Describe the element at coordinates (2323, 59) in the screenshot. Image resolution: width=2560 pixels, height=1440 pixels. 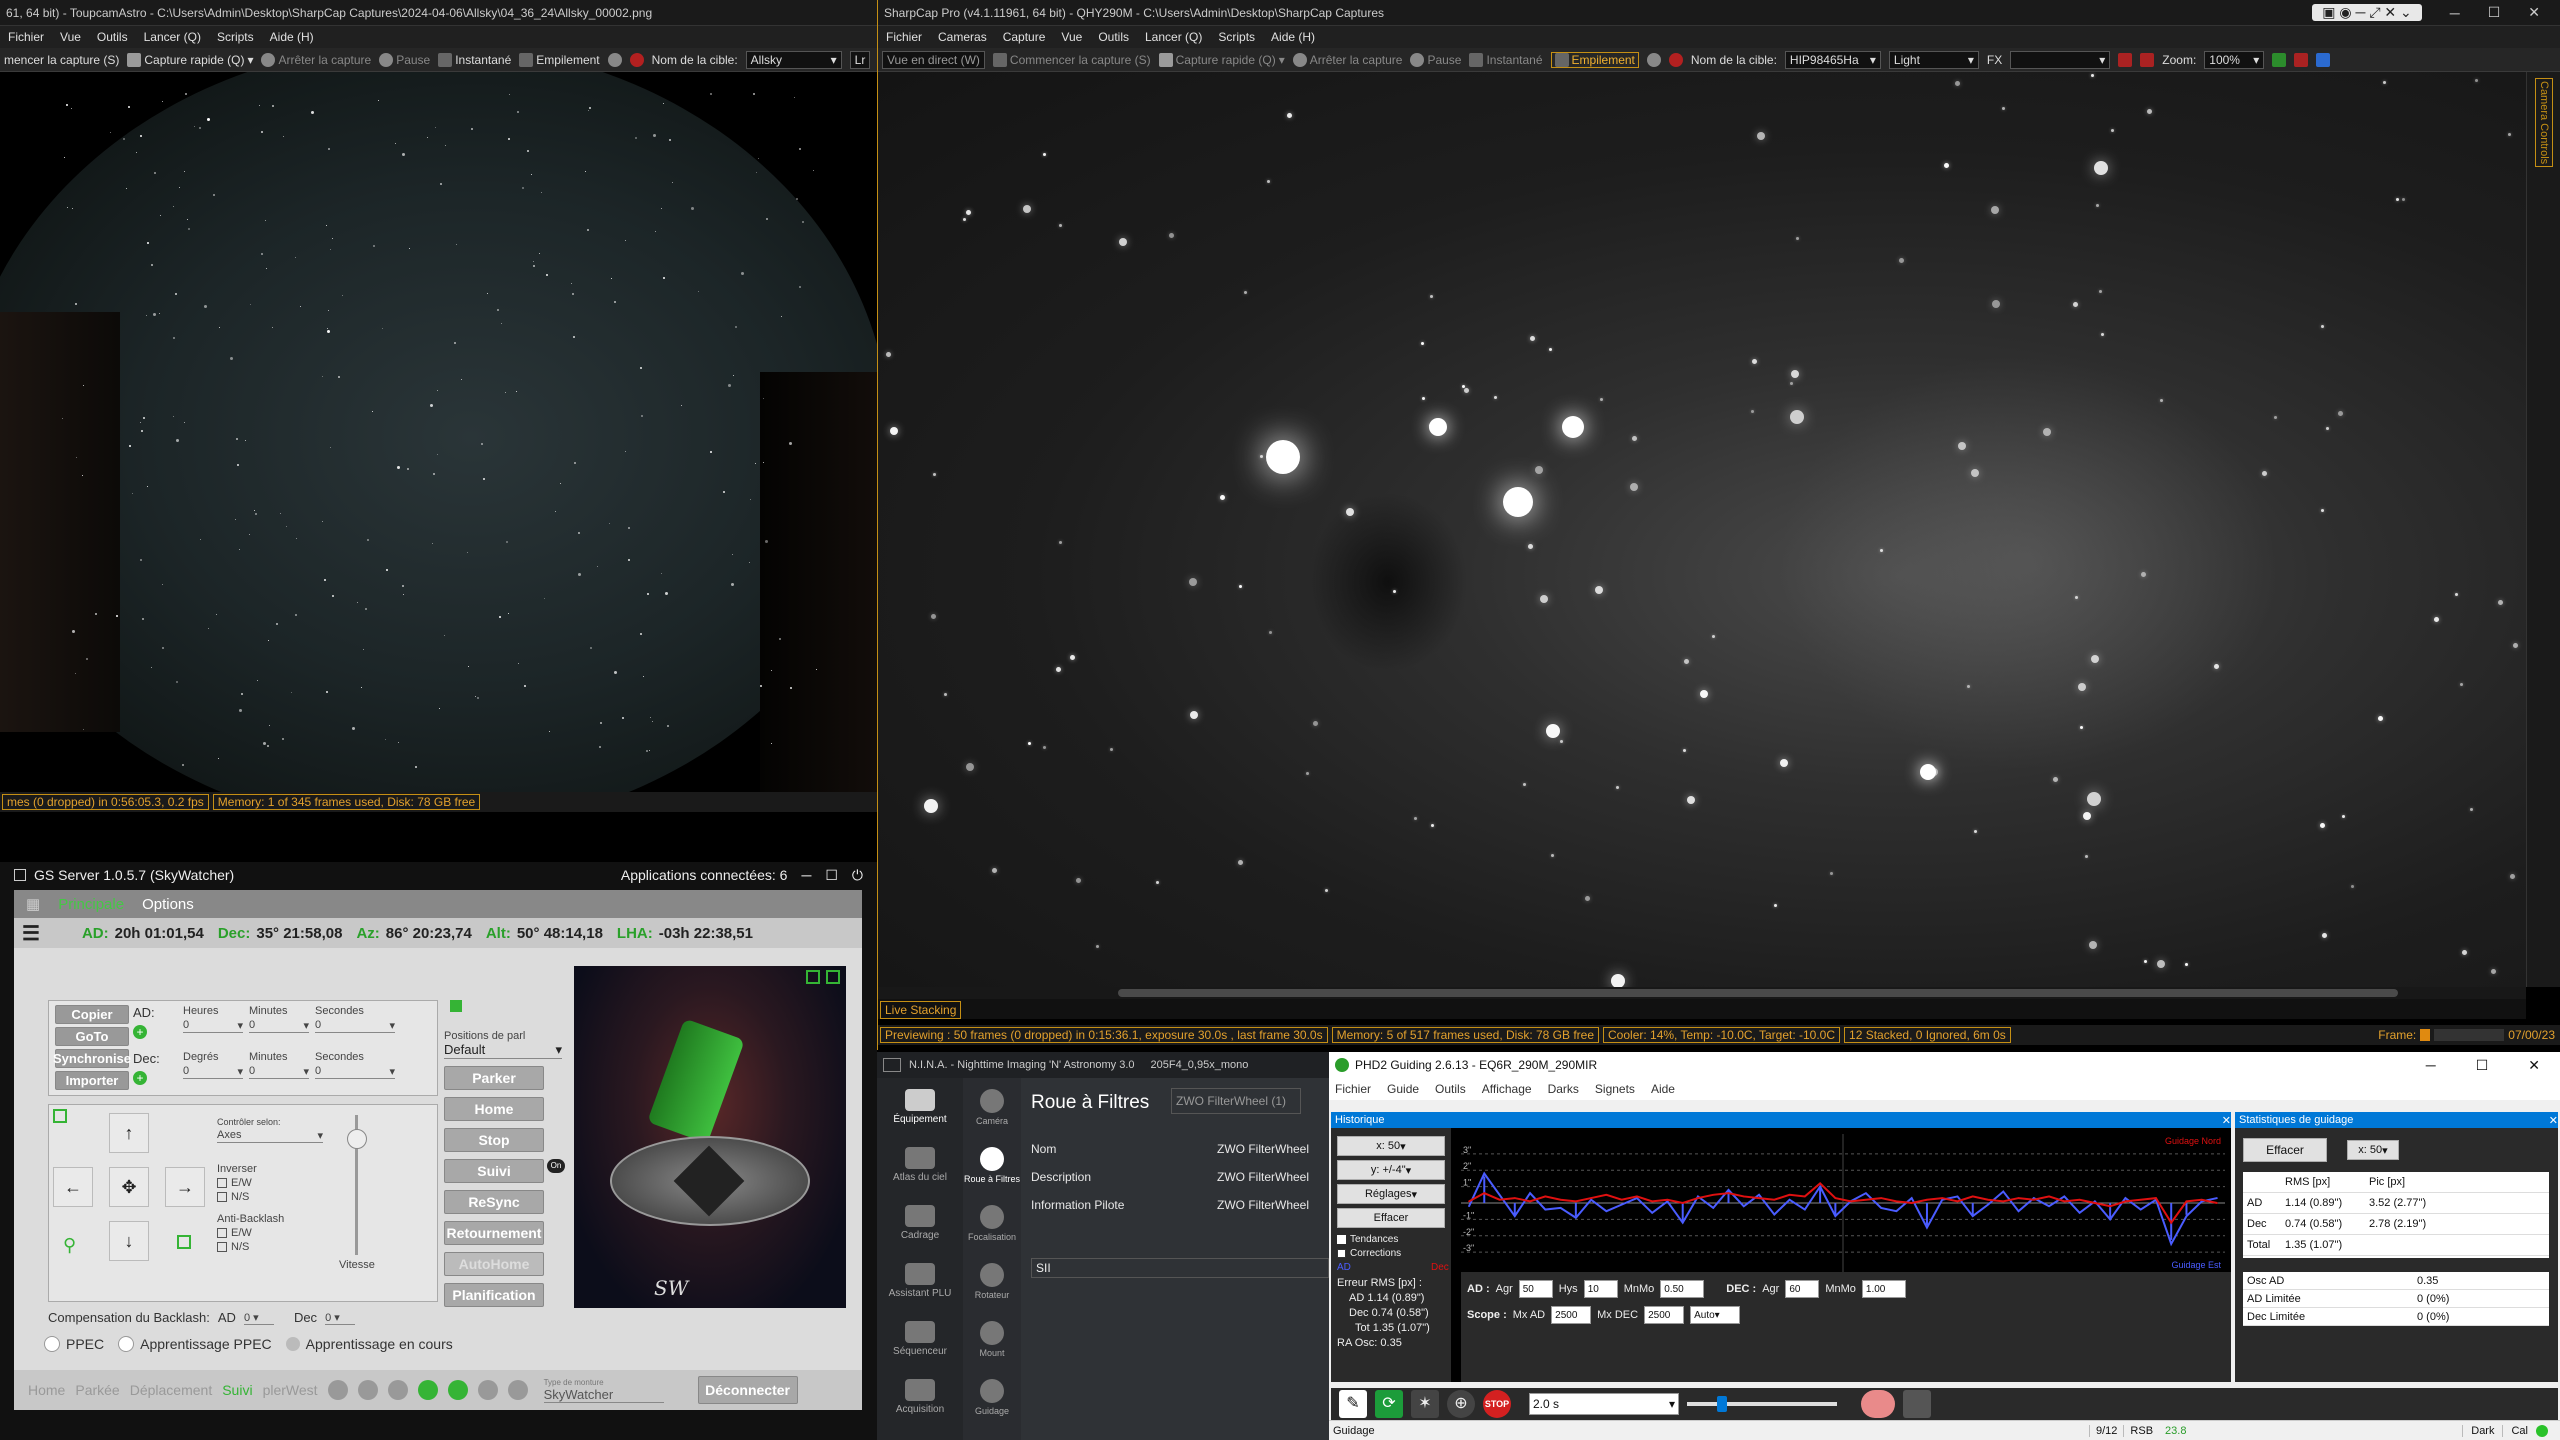
I see `settings-icon` at that location.